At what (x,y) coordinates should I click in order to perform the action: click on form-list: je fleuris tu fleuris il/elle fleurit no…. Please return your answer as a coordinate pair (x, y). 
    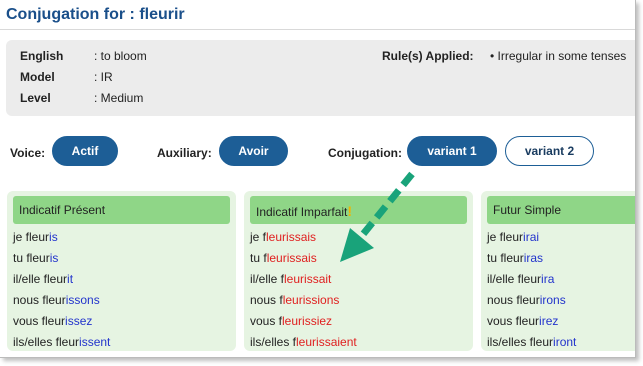
    Looking at the image, I should click on (61, 290).